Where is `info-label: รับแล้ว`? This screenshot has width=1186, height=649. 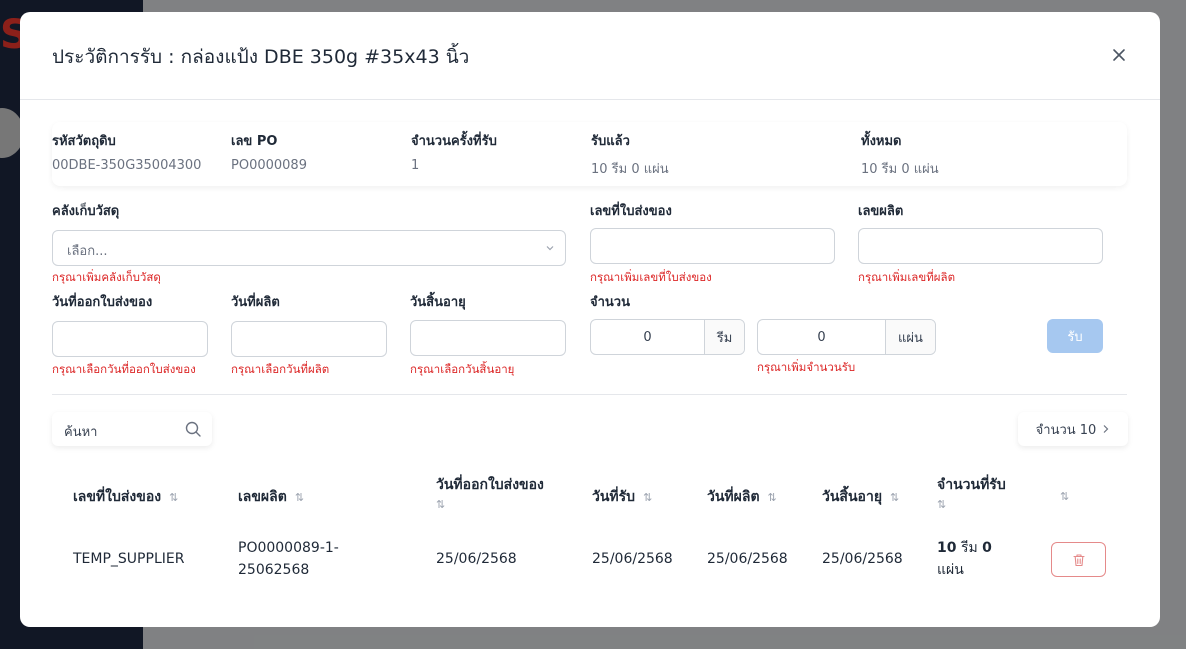
info-label: รับแล้ว is located at coordinates (610, 141).